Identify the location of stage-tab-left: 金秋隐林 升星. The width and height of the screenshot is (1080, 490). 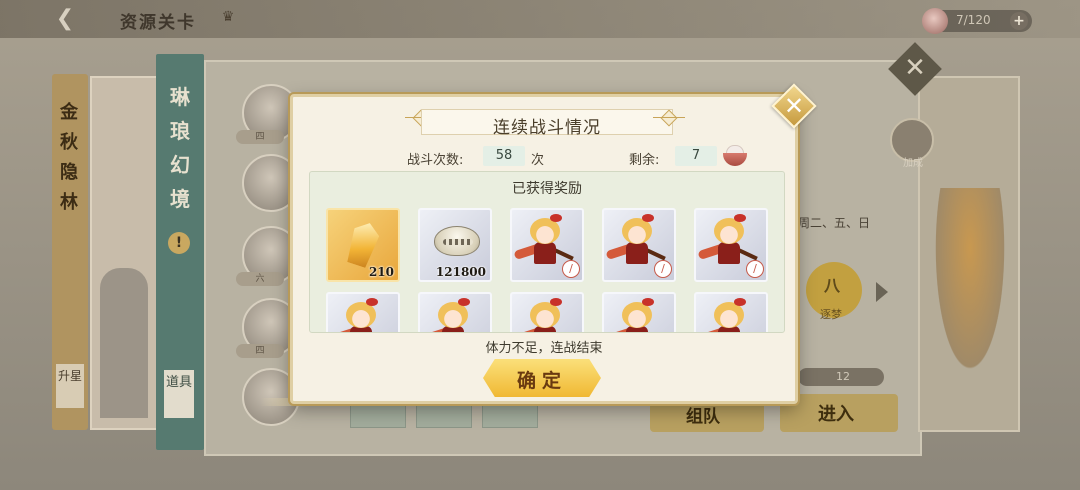
(70, 252).